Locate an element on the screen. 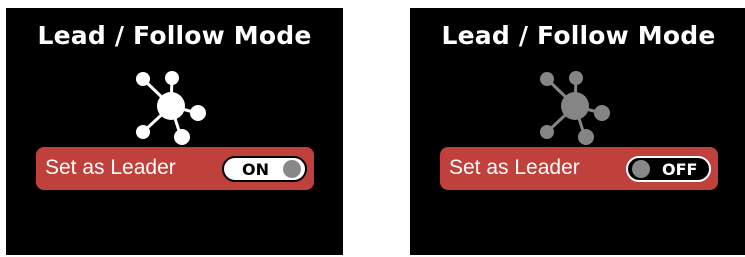 The width and height of the screenshot is (745, 257). toggle-state-label: OFF is located at coordinates (680, 169).